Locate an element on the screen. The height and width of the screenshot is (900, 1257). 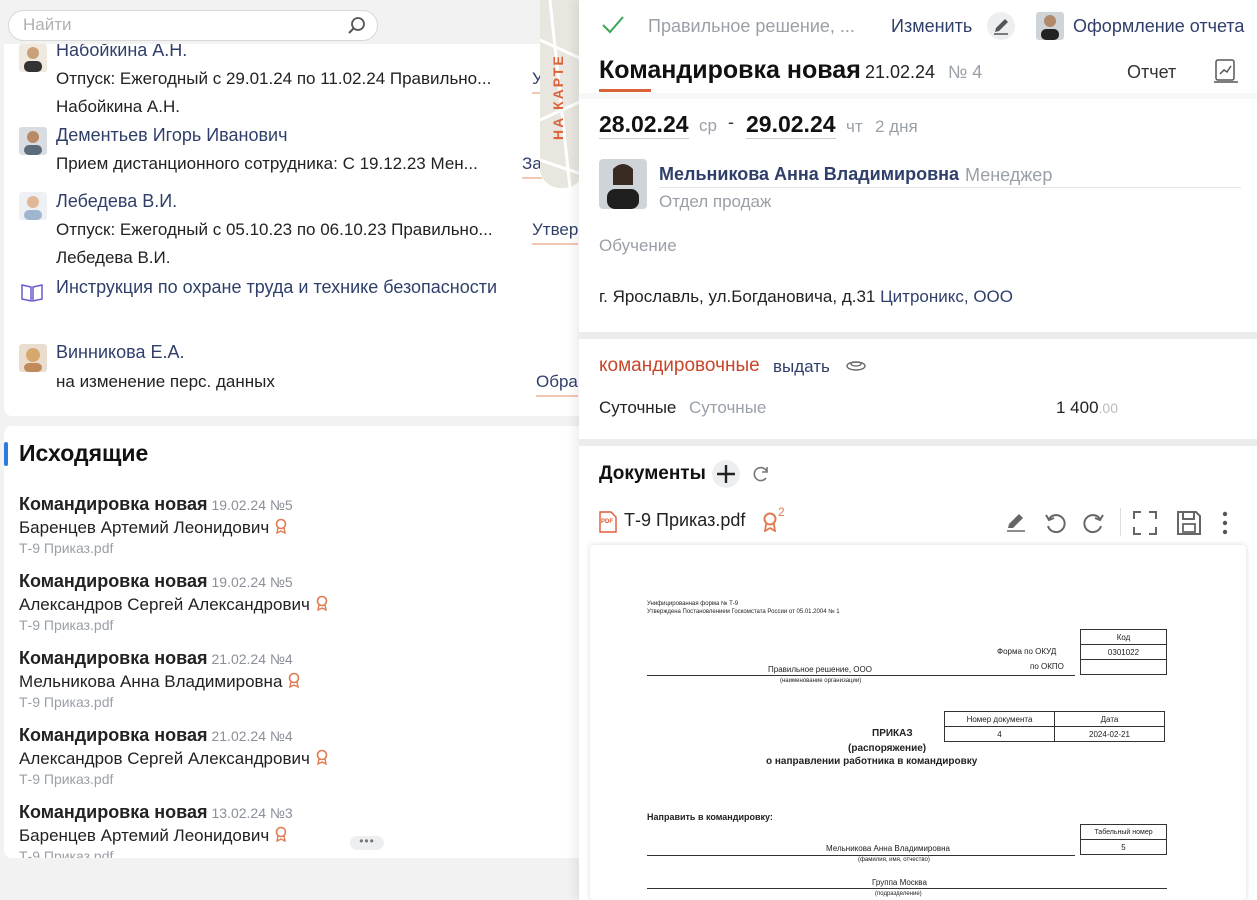
start-date: 28.02.24 is located at coordinates (644, 125).